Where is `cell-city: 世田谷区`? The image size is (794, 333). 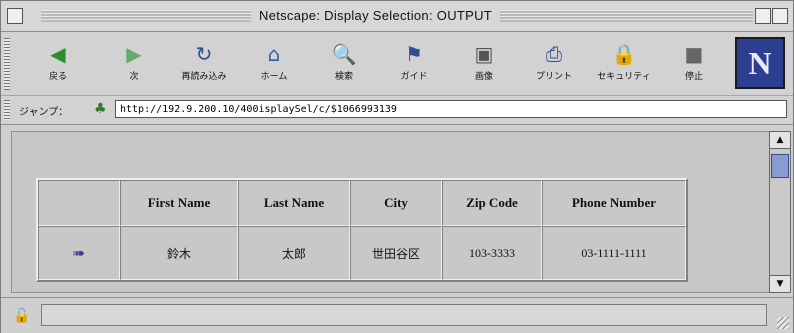
cell-city: 世田谷区 is located at coordinates (396, 253).